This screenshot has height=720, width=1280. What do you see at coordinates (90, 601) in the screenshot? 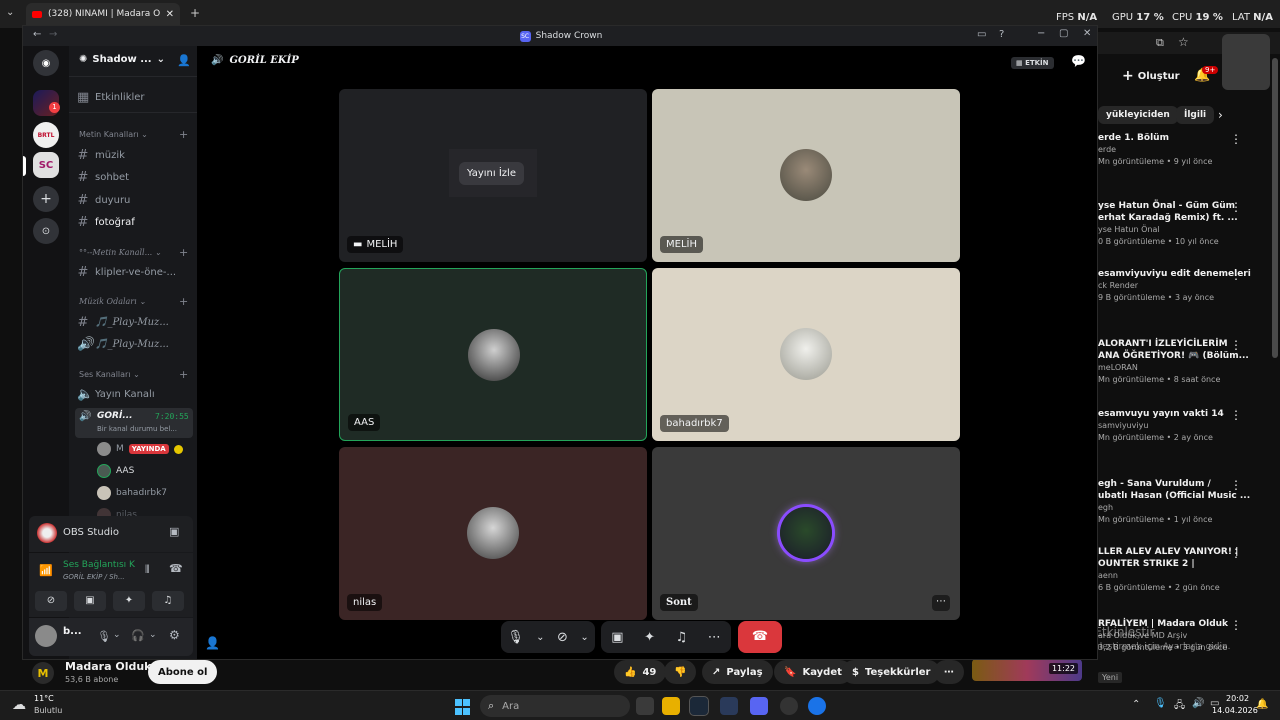
I see `share-screen-button: ▣` at bounding box center [90, 601].